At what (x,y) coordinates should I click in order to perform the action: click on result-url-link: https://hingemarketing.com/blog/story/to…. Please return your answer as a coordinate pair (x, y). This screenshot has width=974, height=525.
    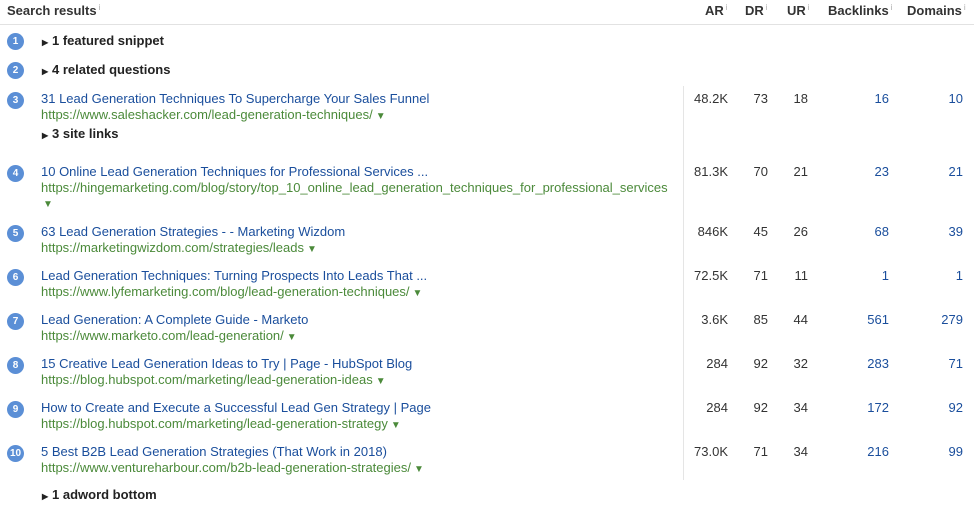
    Looking at the image, I should click on (354, 187).